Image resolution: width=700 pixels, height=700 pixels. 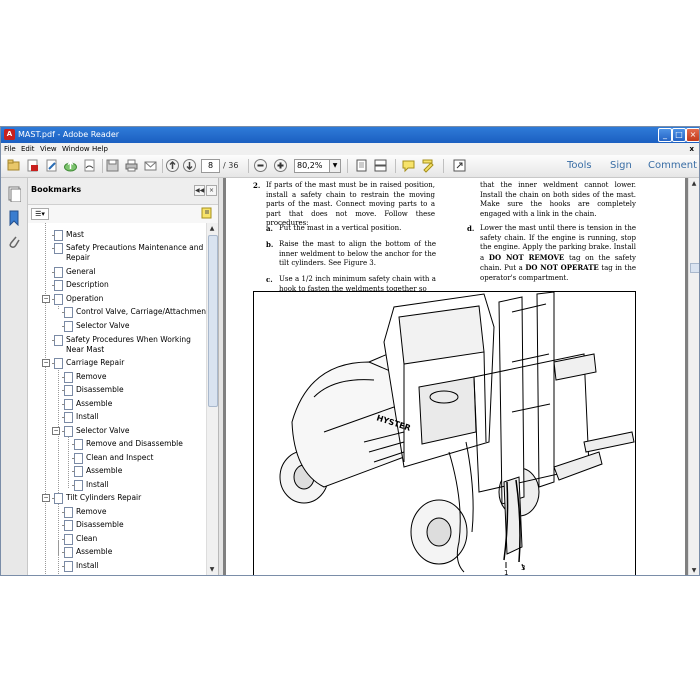 What do you see at coordinates (506, 572) in the screenshot?
I see `figure-callout-1: 1` at bounding box center [506, 572].